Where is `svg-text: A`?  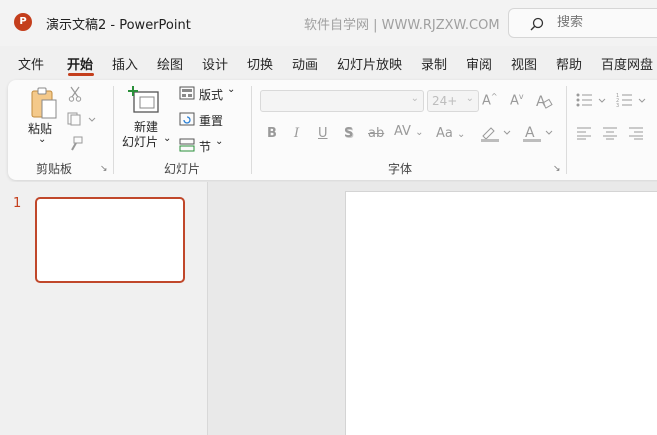 svg-text: A is located at coordinates (530, 133).